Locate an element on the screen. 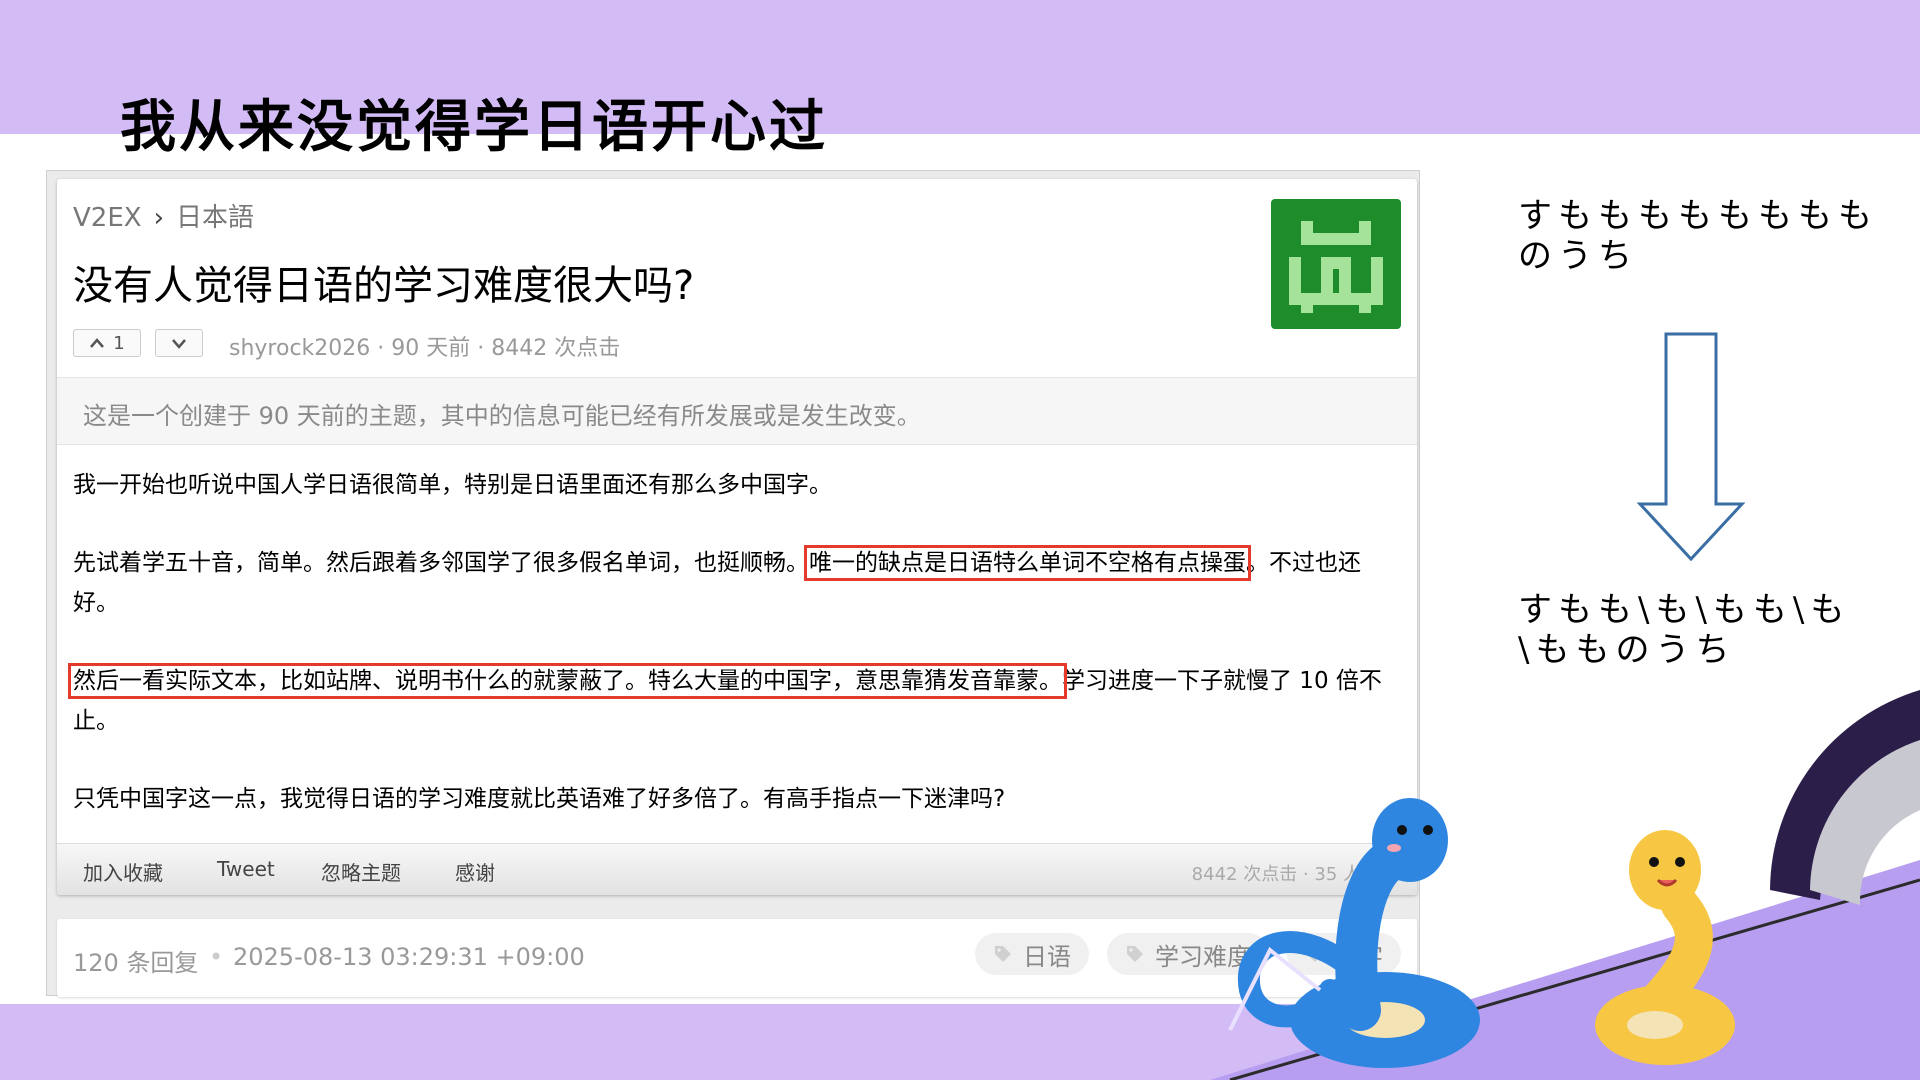 This screenshot has width=1920, height=1080. tweet-link: Tweet is located at coordinates (246, 869).